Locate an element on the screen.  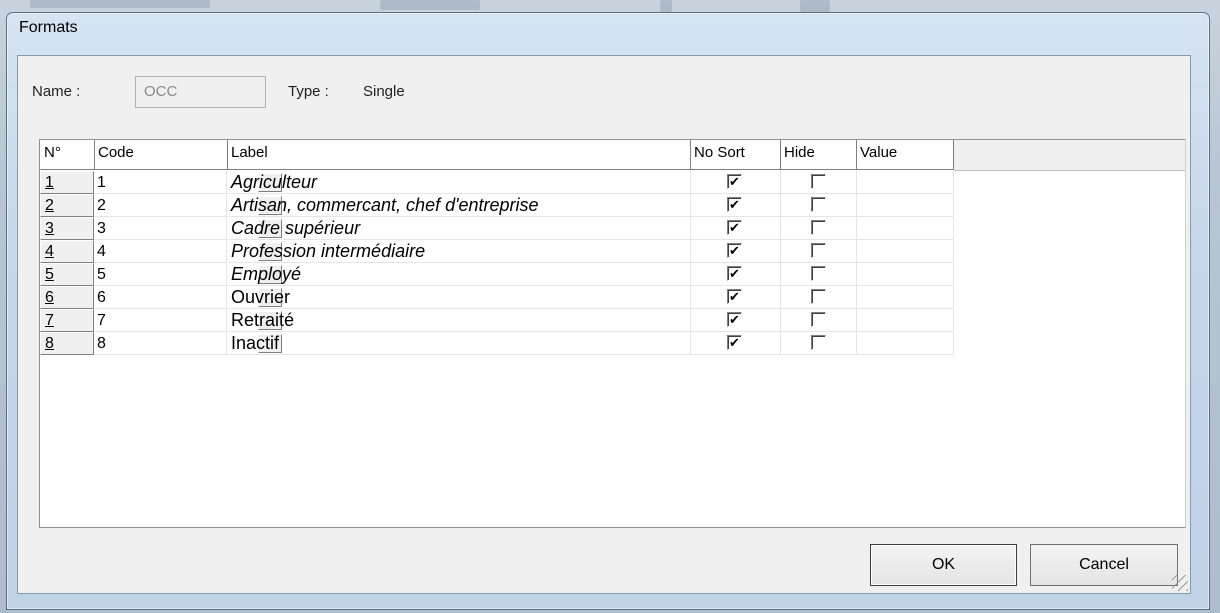
code-value: 2 is located at coordinates (101, 205).